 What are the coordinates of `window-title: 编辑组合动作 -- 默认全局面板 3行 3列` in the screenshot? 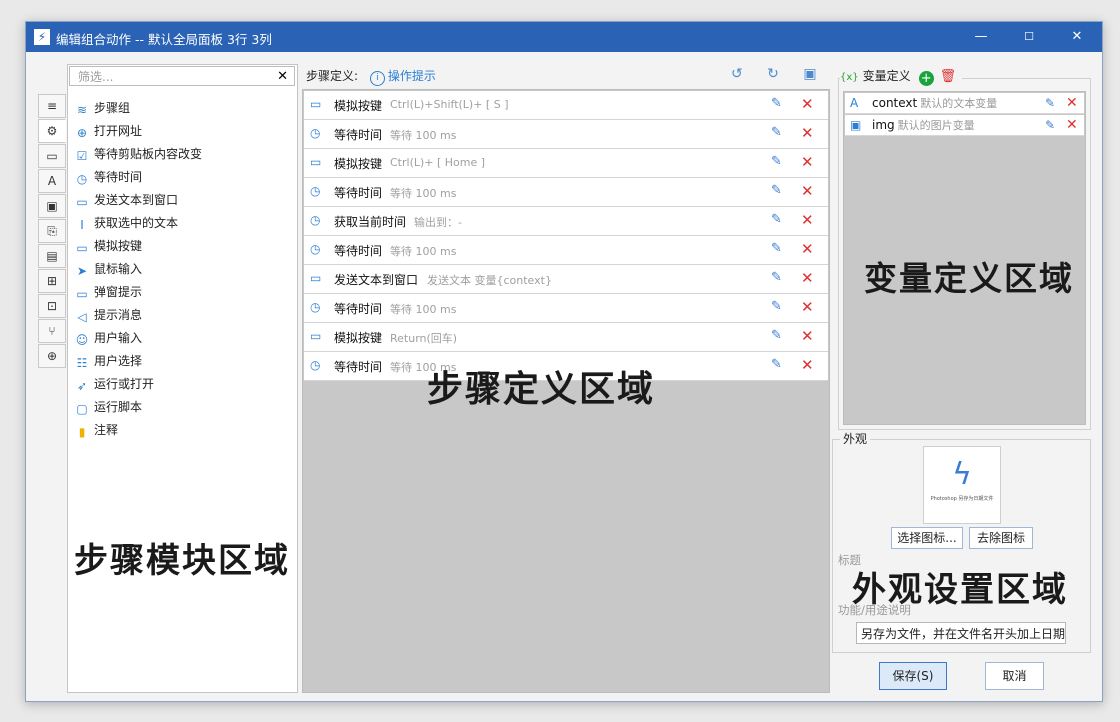 It's located at (164, 39).